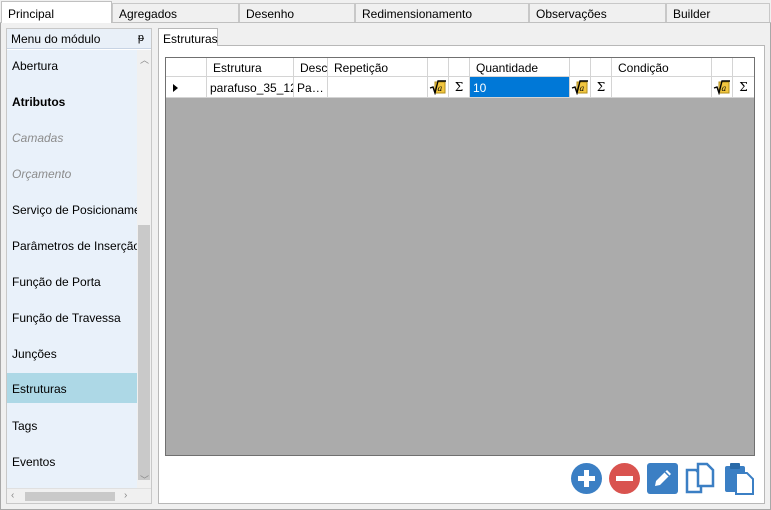  I want to click on sidebar-item-funcao-travessa: Função de Travessa, so click(72, 317).